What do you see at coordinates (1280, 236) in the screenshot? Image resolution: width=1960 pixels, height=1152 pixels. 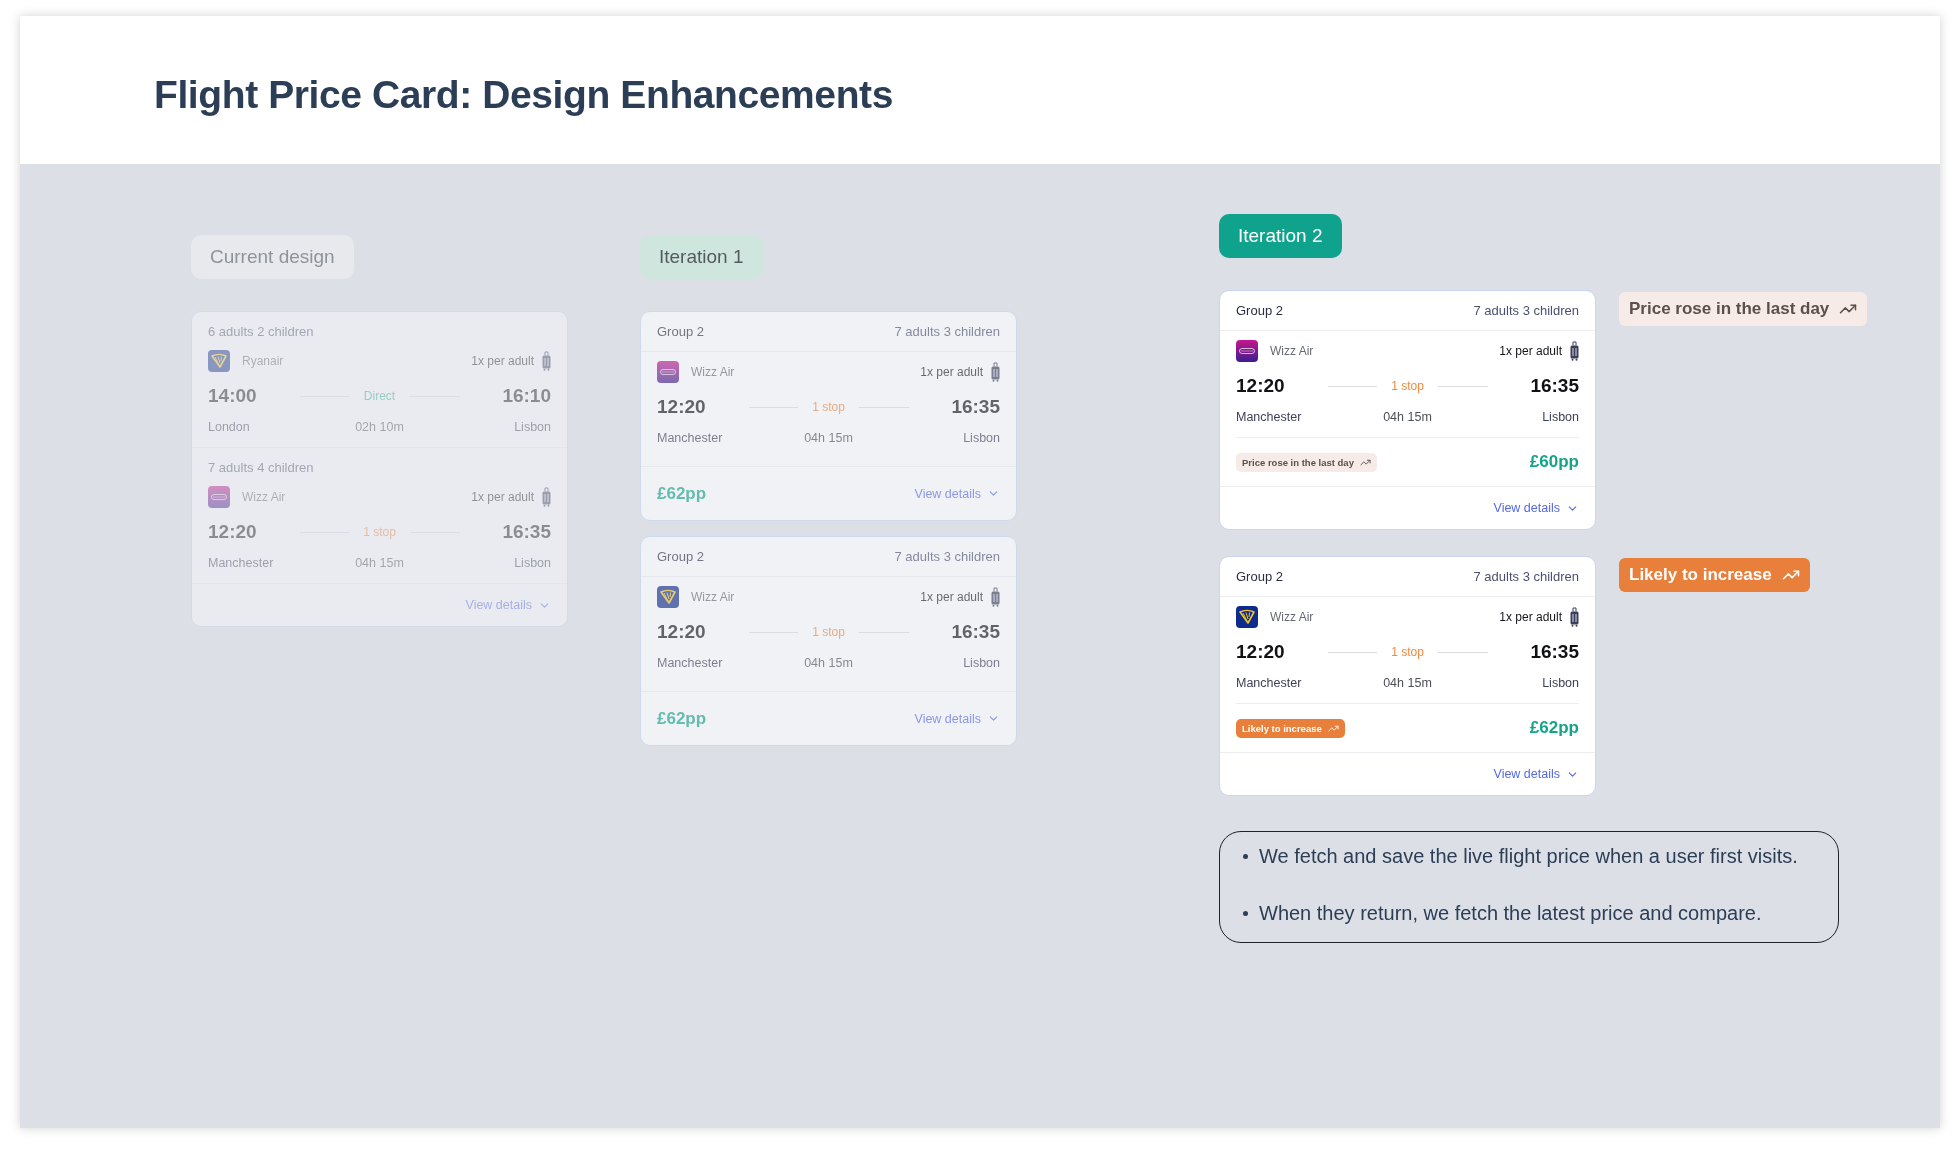 I see `section-label: Iteration 2` at bounding box center [1280, 236].